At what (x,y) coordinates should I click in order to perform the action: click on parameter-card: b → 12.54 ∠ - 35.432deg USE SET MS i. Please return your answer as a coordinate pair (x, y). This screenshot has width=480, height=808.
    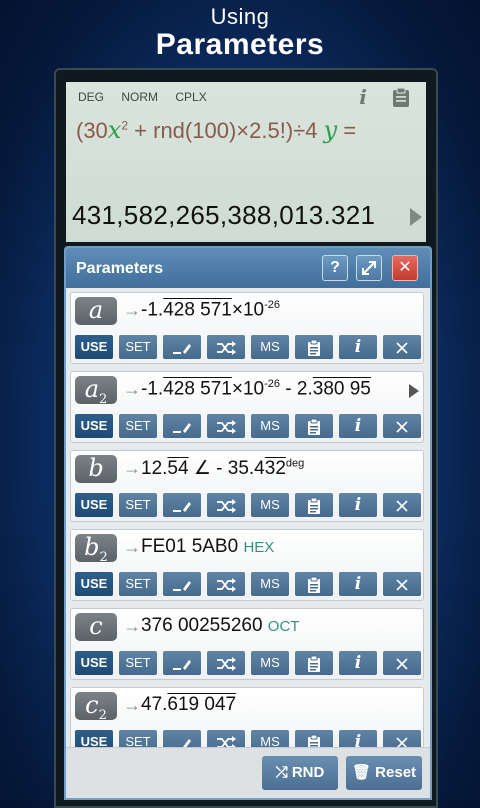
    Looking at the image, I should click on (247, 486).